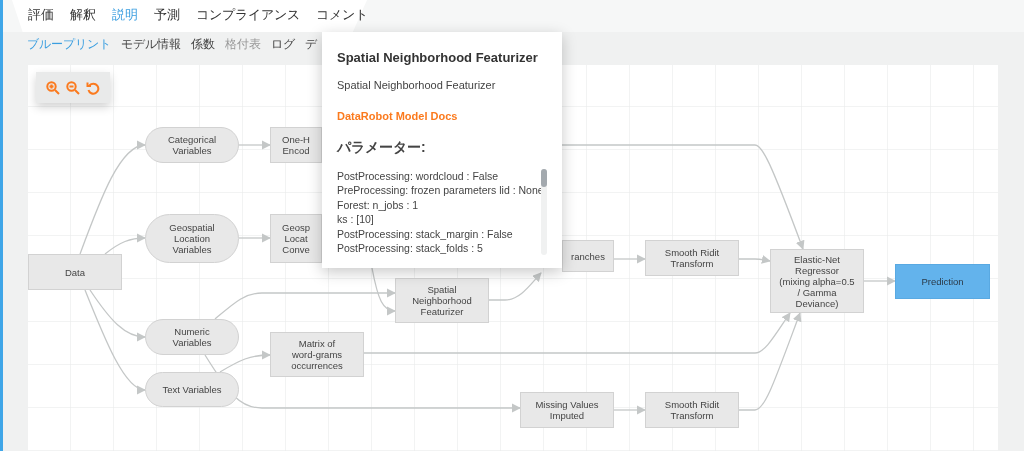 The height and width of the screenshot is (451, 1024). I want to click on process-node: Missing Values Imputed, so click(567, 410).